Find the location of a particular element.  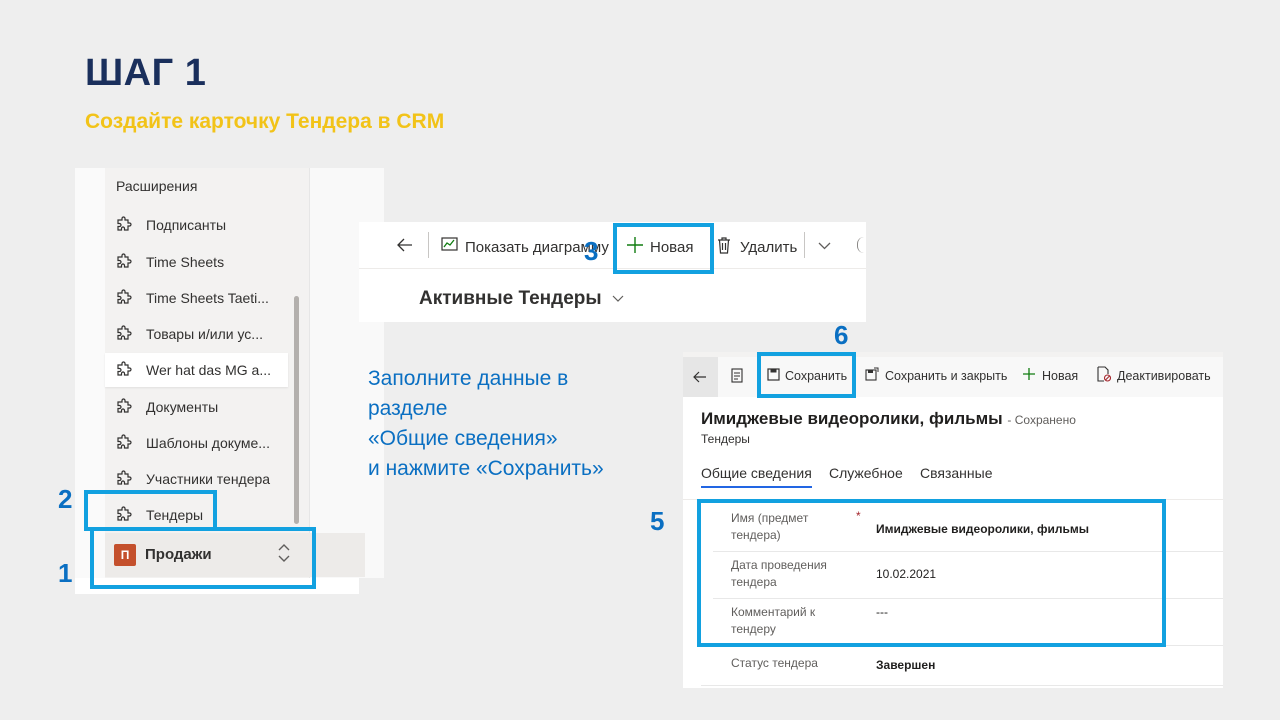

form-selector-icon is located at coordinates (737, 375).